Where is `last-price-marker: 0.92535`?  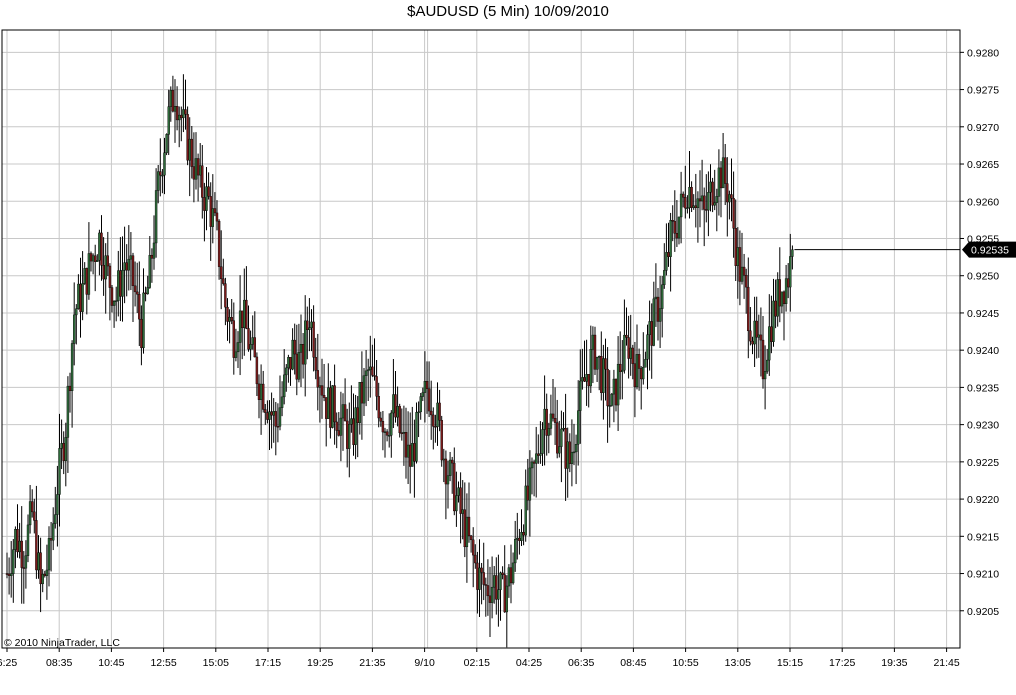 last-price-marker: 0.92535 is located at coordinates (905, 249).